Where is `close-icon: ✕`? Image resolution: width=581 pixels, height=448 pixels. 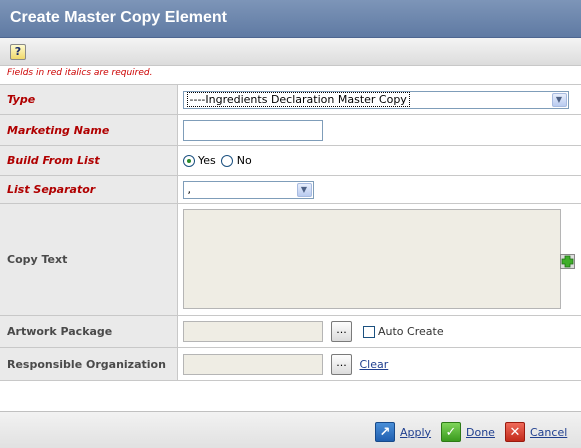
close-icon: ✕ is located at coordinates (515, 432).